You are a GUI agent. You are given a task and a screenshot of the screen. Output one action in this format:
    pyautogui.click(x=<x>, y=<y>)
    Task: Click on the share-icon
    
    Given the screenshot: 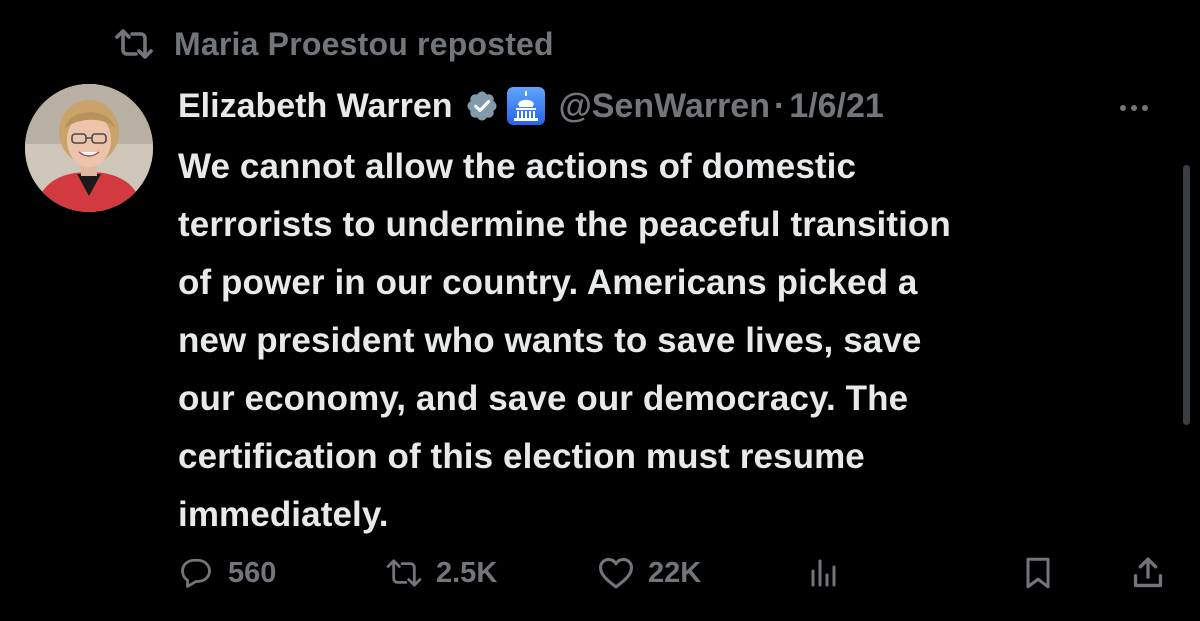 What is the action you would take?
    pyautogui.click(x=1148, y=573)
    